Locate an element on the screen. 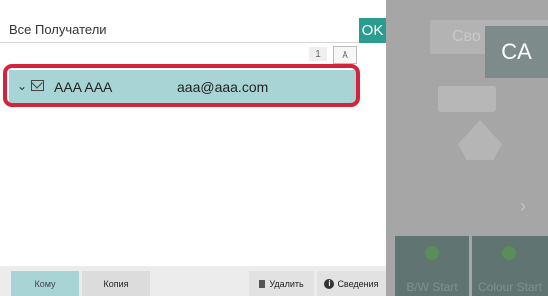 The width and height of the screenshot is (548, 296). bw-start-label: B/W Start is located at coordinates (432, 287).